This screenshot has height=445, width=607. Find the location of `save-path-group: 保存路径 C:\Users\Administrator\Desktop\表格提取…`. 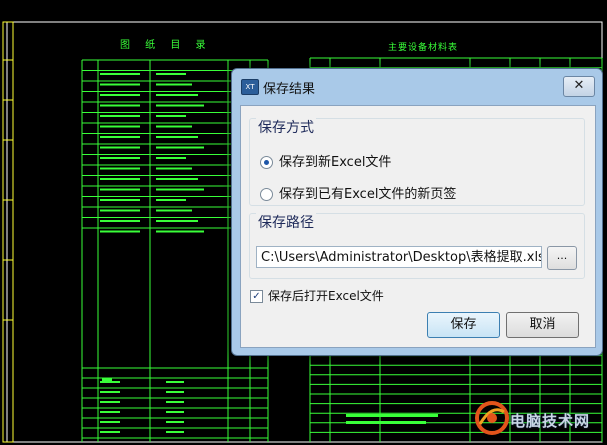

save-path-group: 保存路径 C:\Users\Administrator\Desktop\表格提取… is located at coordinates (417, 245).